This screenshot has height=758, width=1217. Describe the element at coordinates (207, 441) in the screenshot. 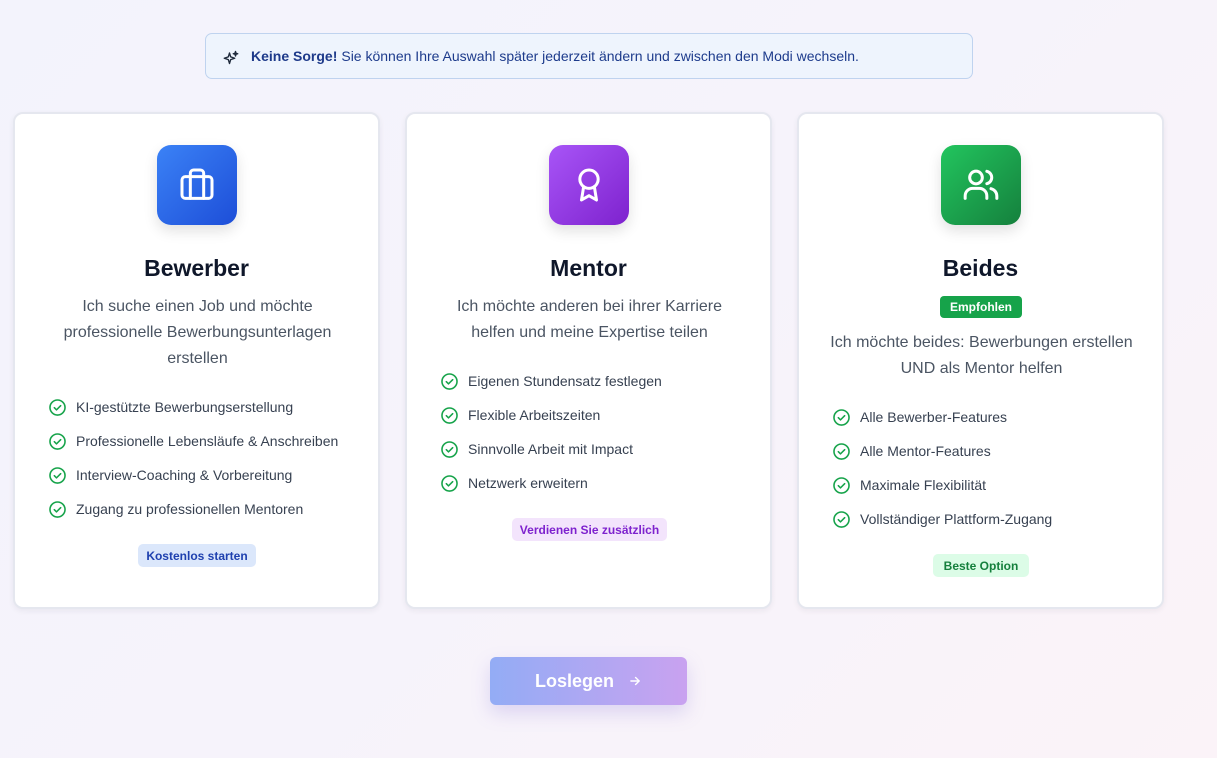

I see `feature-text: Professionelle Lebensläufe & Anschreiben` at that location.